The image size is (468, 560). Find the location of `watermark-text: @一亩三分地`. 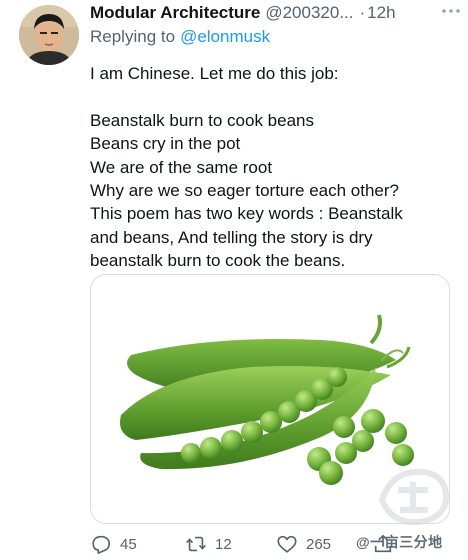

watermark-text: @一亩三分地 is located at coordinates (399, 542).